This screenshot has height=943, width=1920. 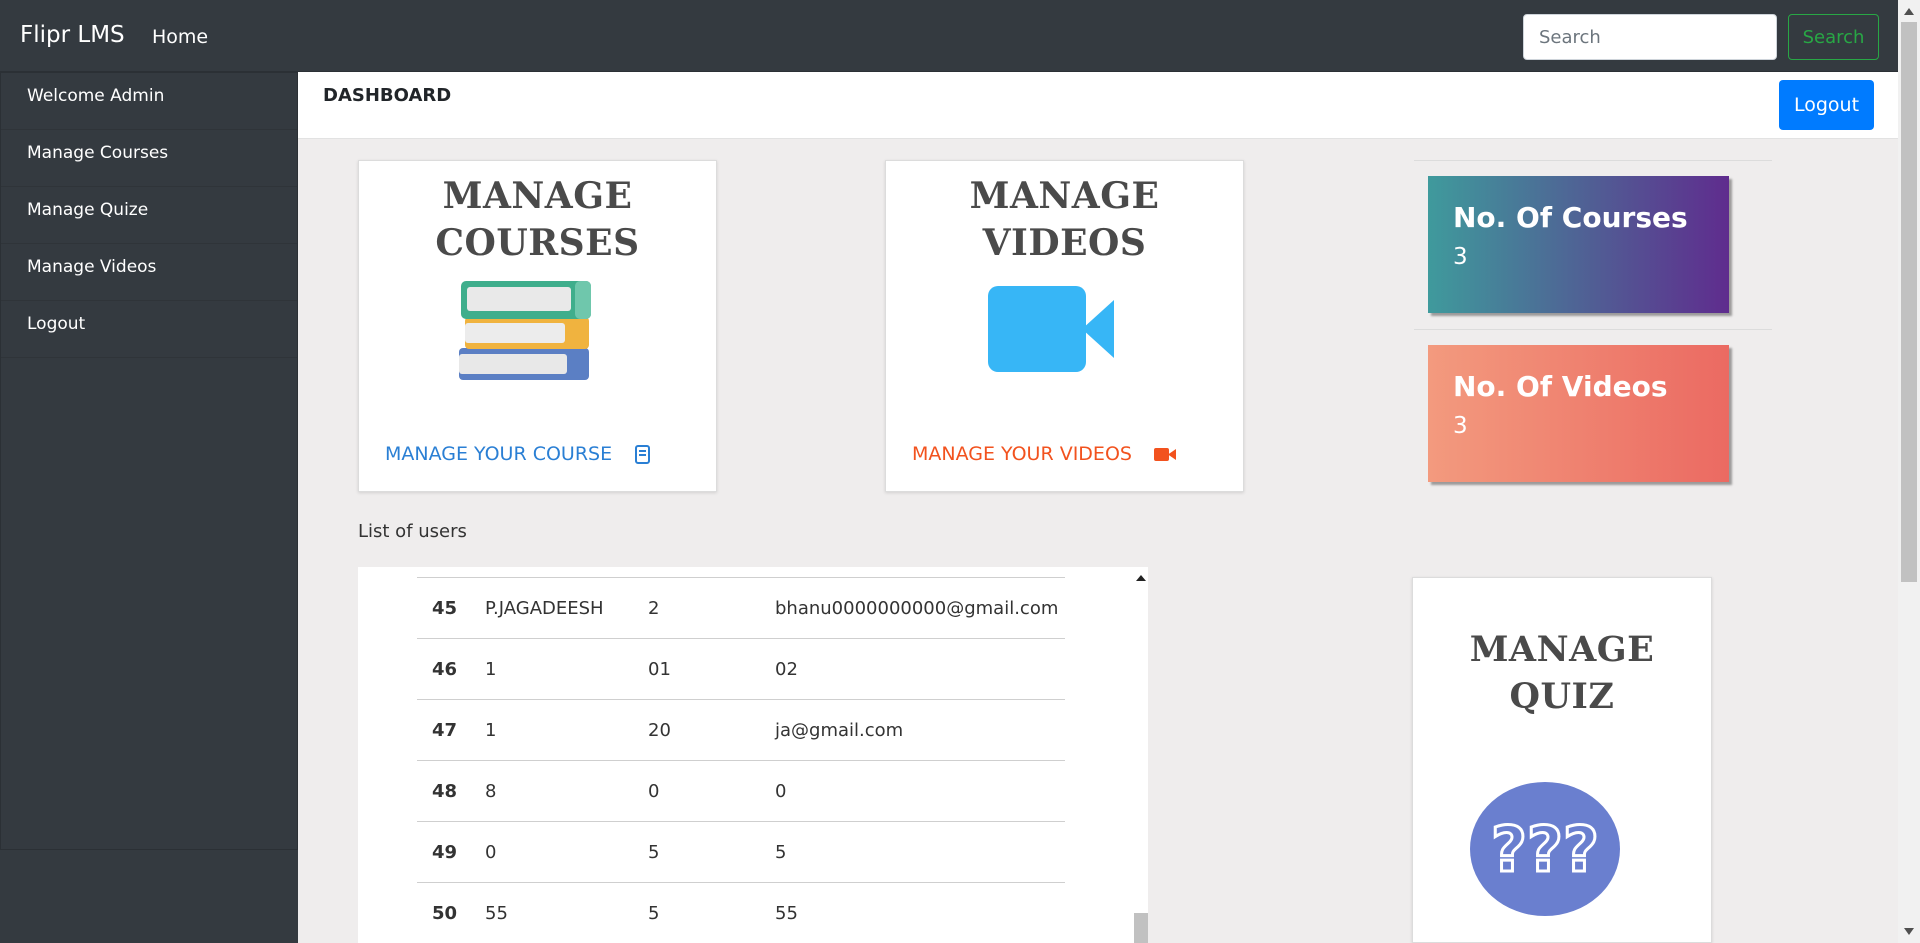 What do you see at coordinates (1909, 931) in the screenshot?
I see `scroll-down-icon` at bounding box center [1909, 931].